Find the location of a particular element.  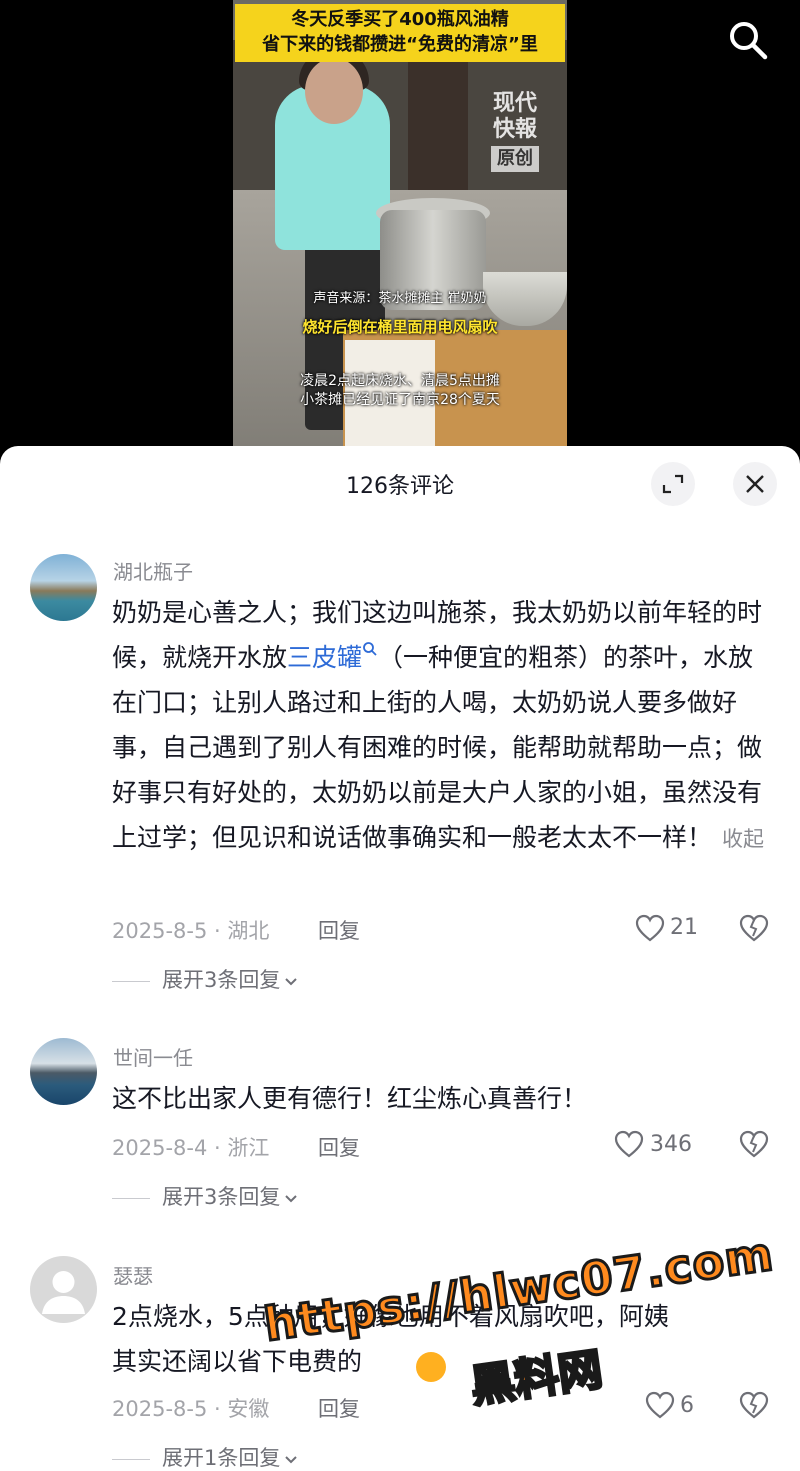

comment-meta: 2025-8-5 · 安徽 is located at coordinates (191, 1409).